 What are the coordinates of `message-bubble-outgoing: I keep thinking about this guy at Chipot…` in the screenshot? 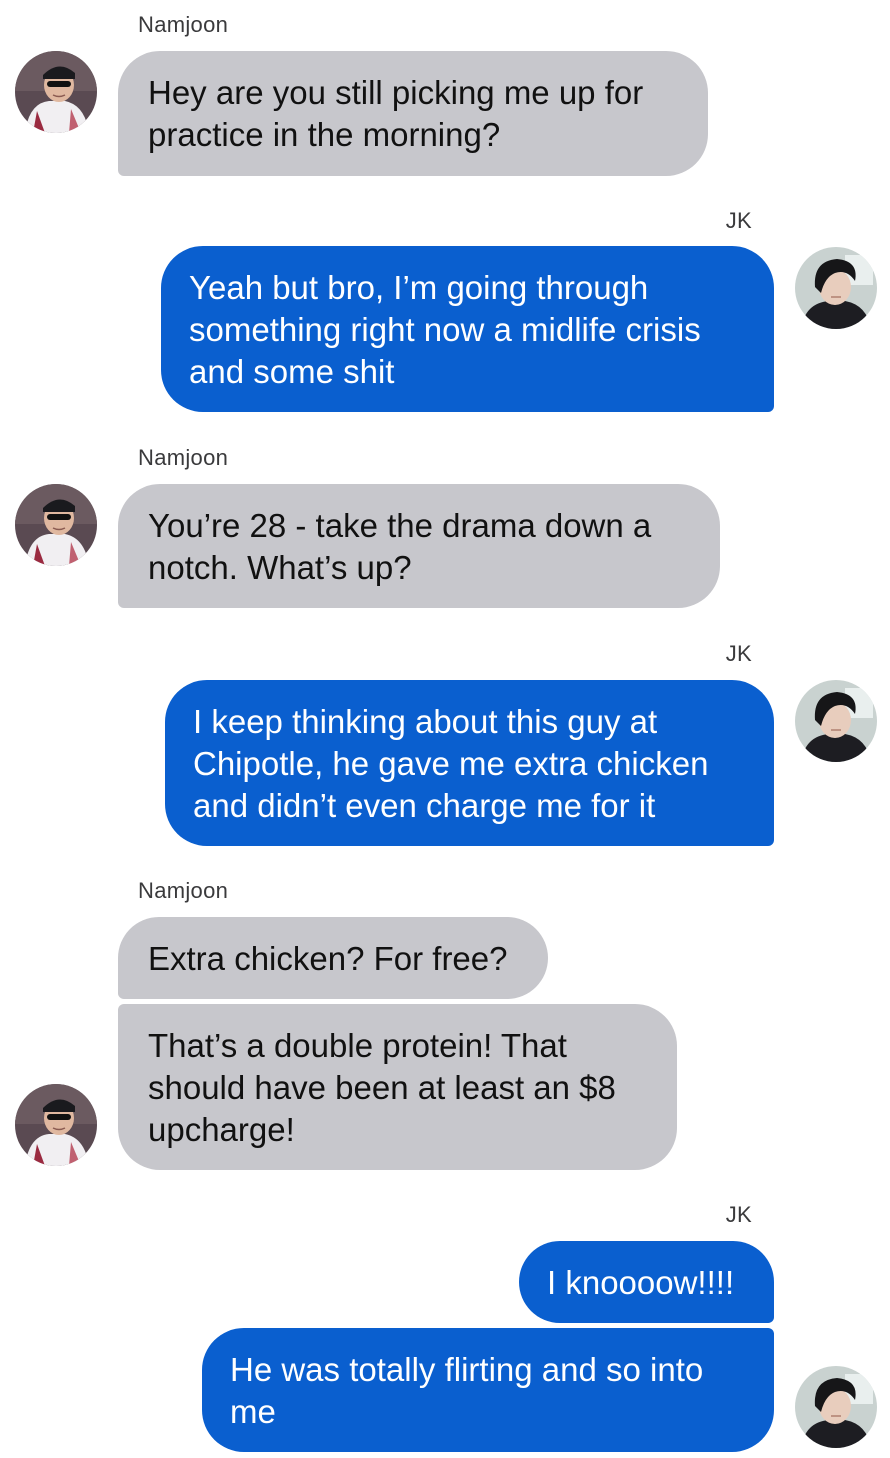 It's located at (469, 763).